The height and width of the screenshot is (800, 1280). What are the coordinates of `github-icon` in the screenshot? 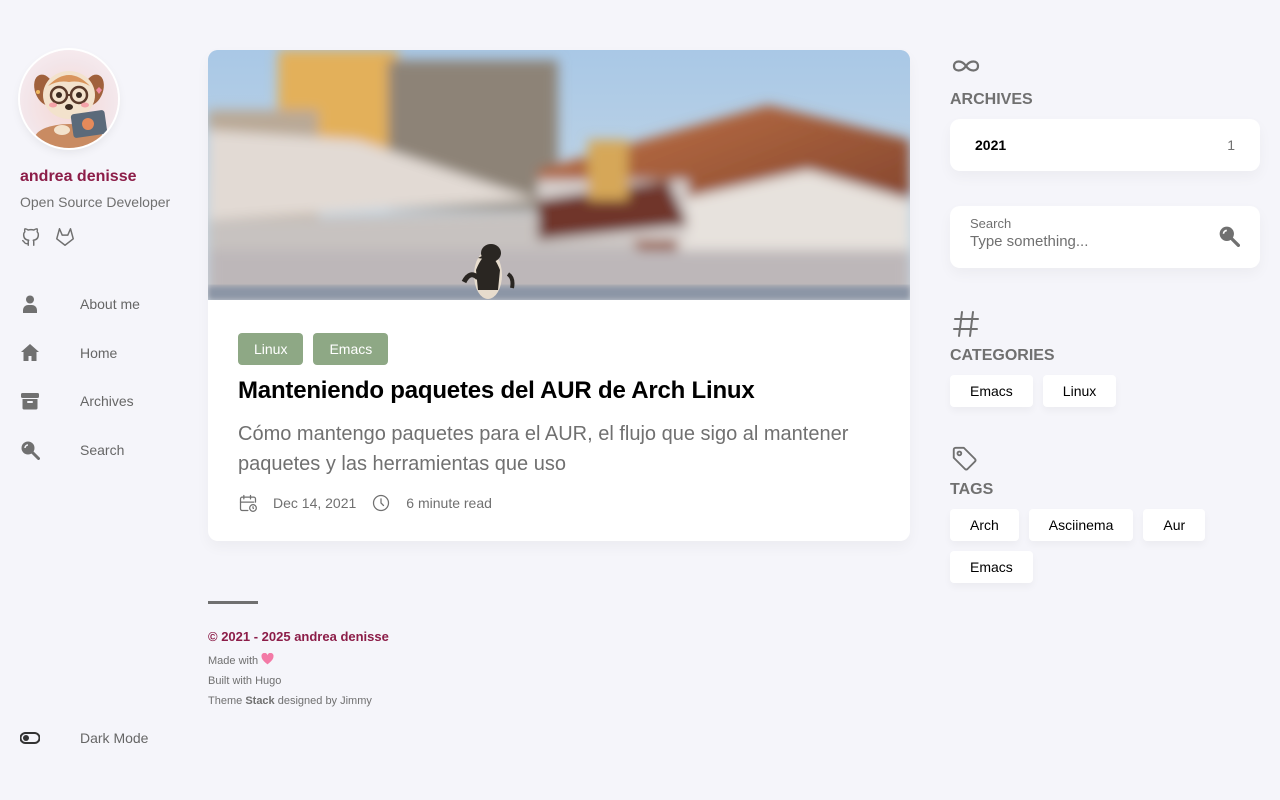 It's located at (31, 237).